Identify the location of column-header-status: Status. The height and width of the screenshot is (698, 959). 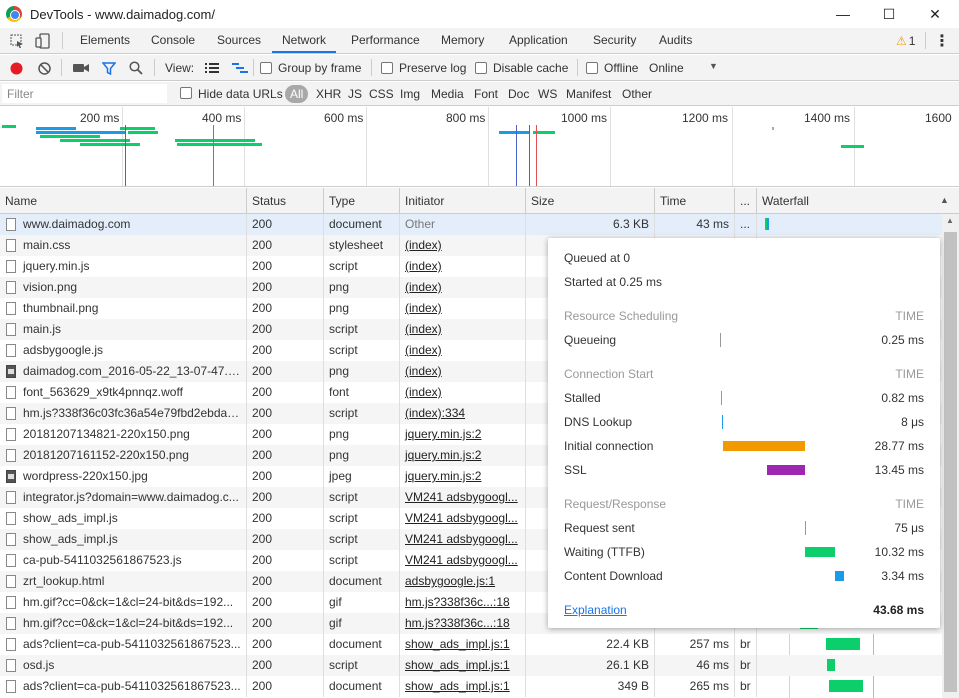
(285, 201).